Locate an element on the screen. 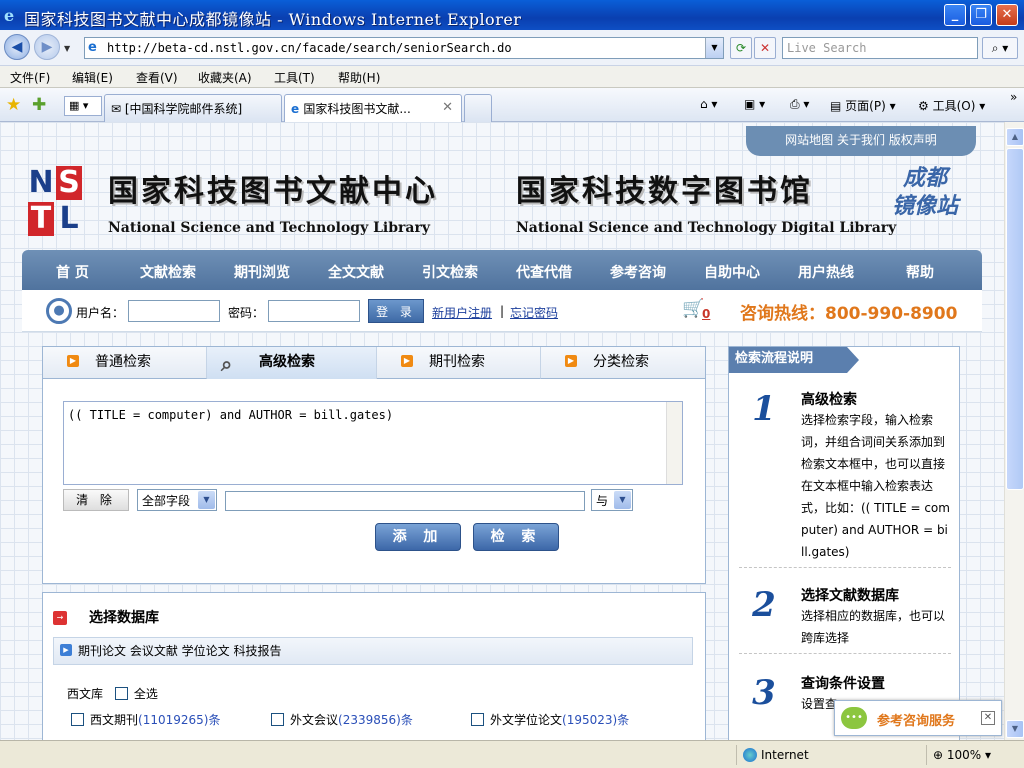 The image size is (1024, 768). scroll-down-icon: ▼ is located at coordinates (1015, 729).